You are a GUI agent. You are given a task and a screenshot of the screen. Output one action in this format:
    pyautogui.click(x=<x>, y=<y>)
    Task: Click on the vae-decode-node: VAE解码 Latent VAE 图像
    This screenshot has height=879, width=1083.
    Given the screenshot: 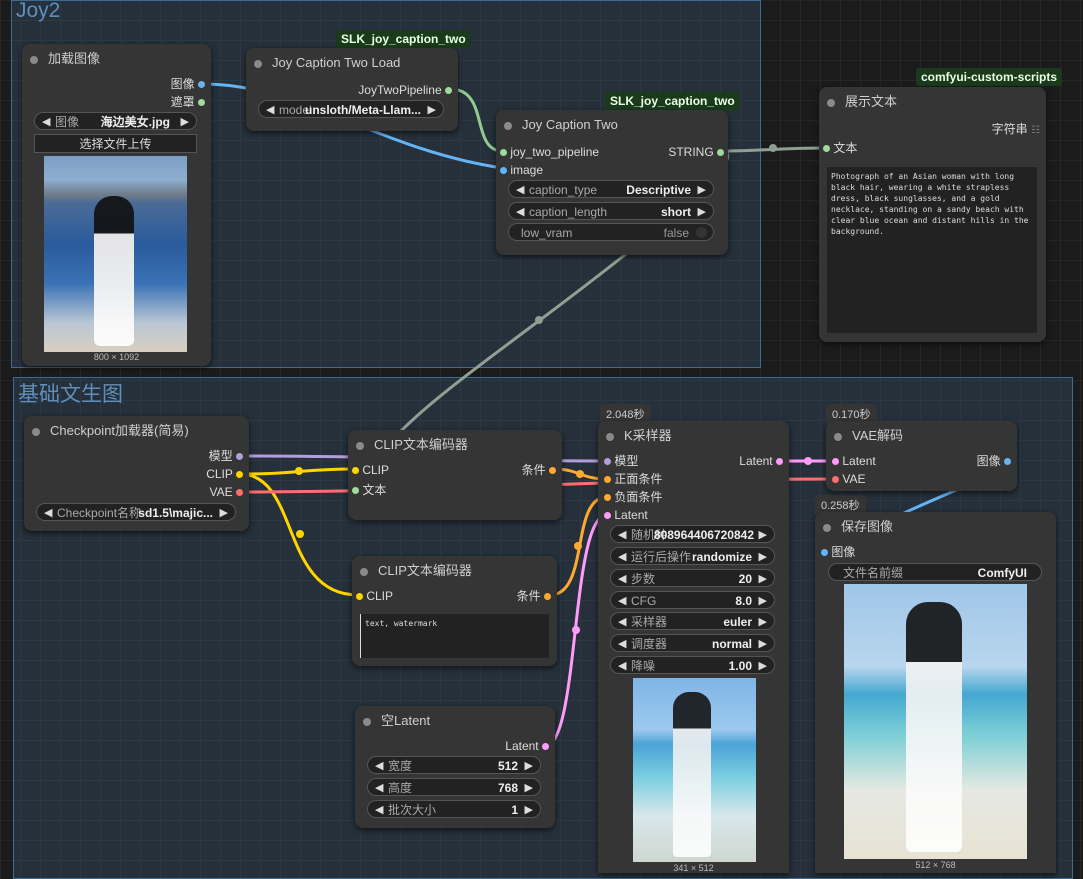 What is the action you would take?
    pyautogui.click(x=921, y=456)
    